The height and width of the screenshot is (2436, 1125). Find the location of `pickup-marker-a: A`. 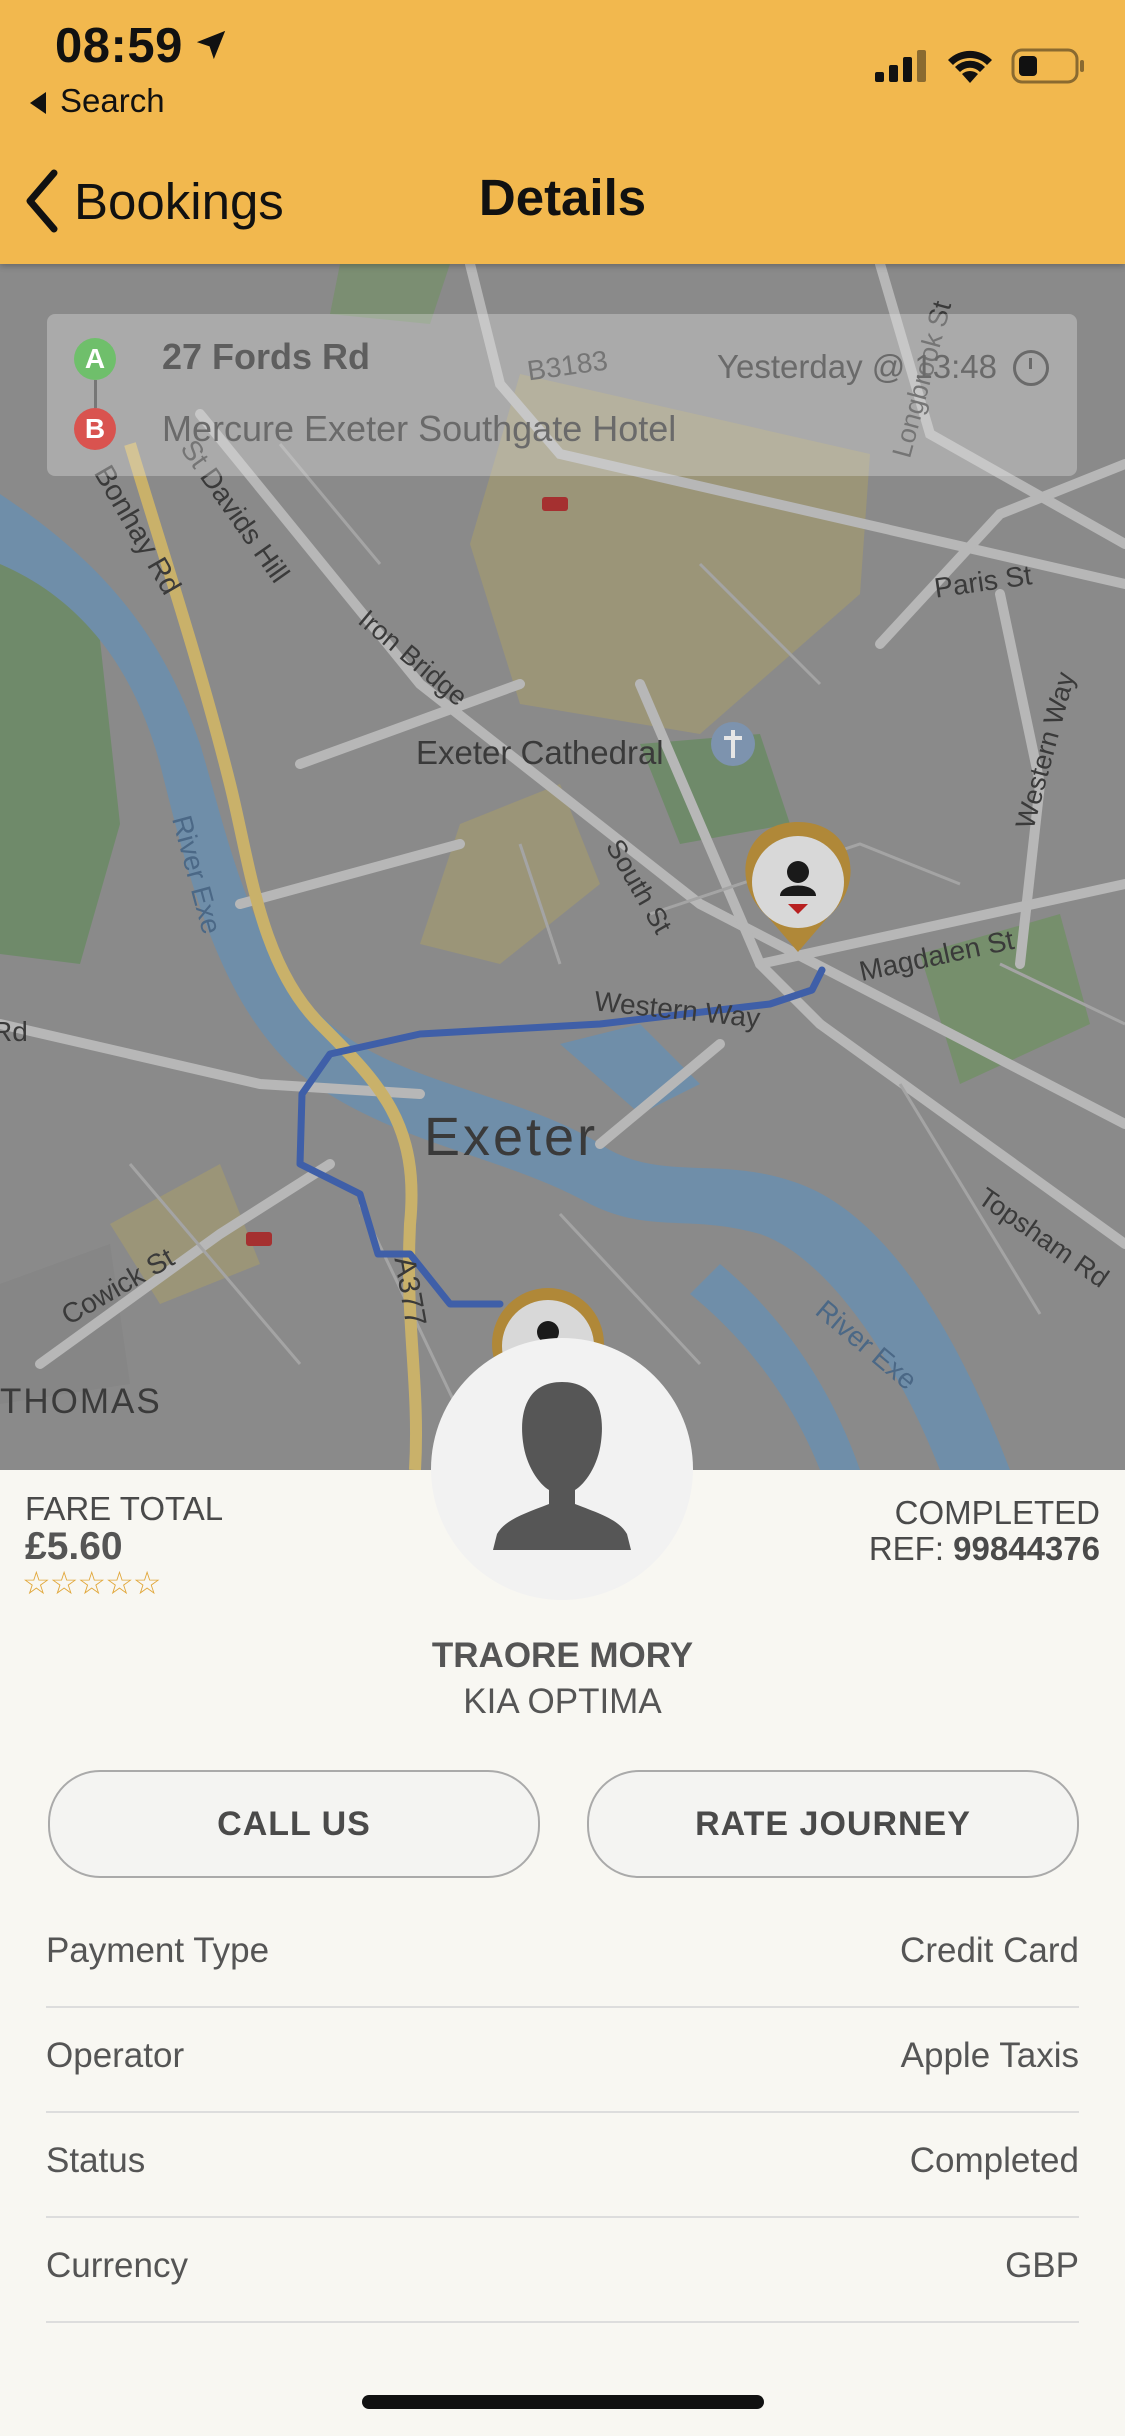

pickup-marker-a: A is located at coordinates (95, 359).